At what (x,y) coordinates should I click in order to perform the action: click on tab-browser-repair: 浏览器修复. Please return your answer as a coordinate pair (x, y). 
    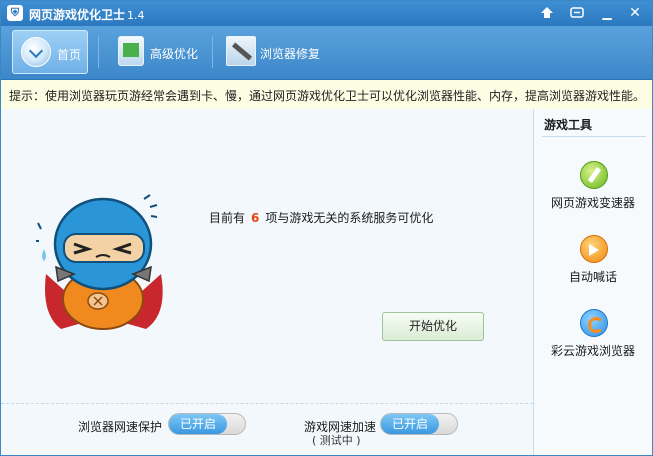
    Looking at the image, I should click on (277, 52).